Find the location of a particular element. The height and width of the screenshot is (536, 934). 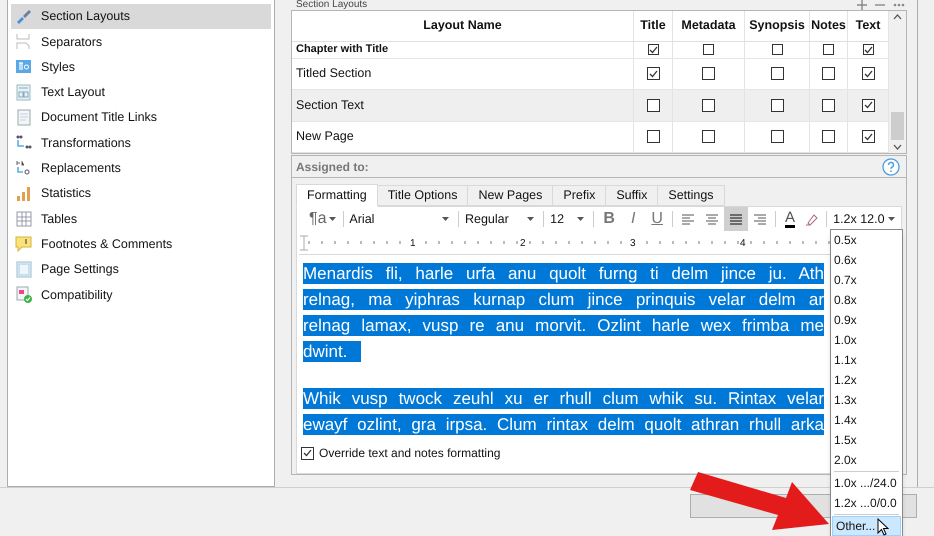

menu-item: 1.2x ...0/0.0 is located at coordinates (866, 503).